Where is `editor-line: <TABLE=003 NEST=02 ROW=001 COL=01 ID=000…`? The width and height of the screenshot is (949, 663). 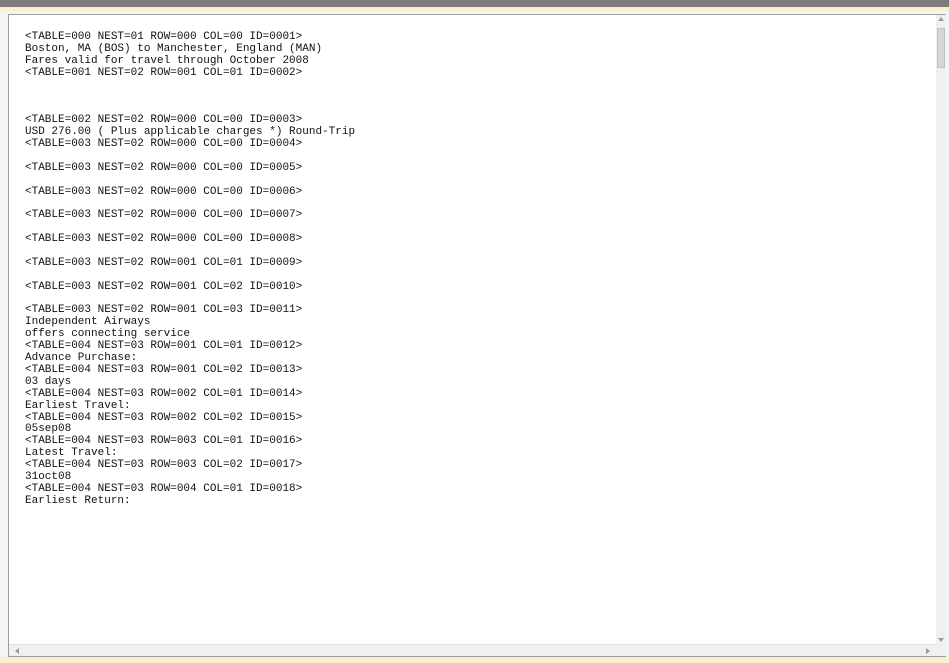
editor-line: <TABLE=003 NEST=02 ROW=001 COL=01 ID=000… is located at coordinates (164, 262).